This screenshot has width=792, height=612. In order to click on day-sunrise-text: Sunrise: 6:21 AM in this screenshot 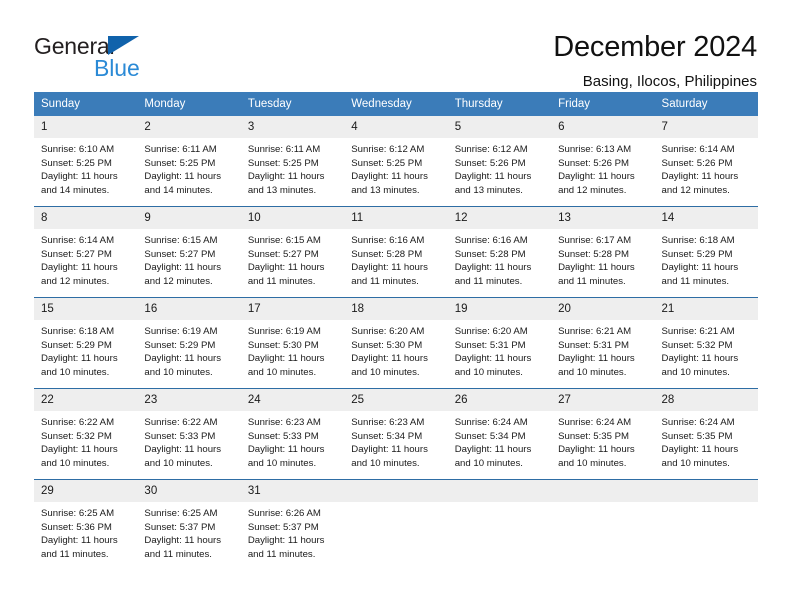, I will do `click(698, 331)`.